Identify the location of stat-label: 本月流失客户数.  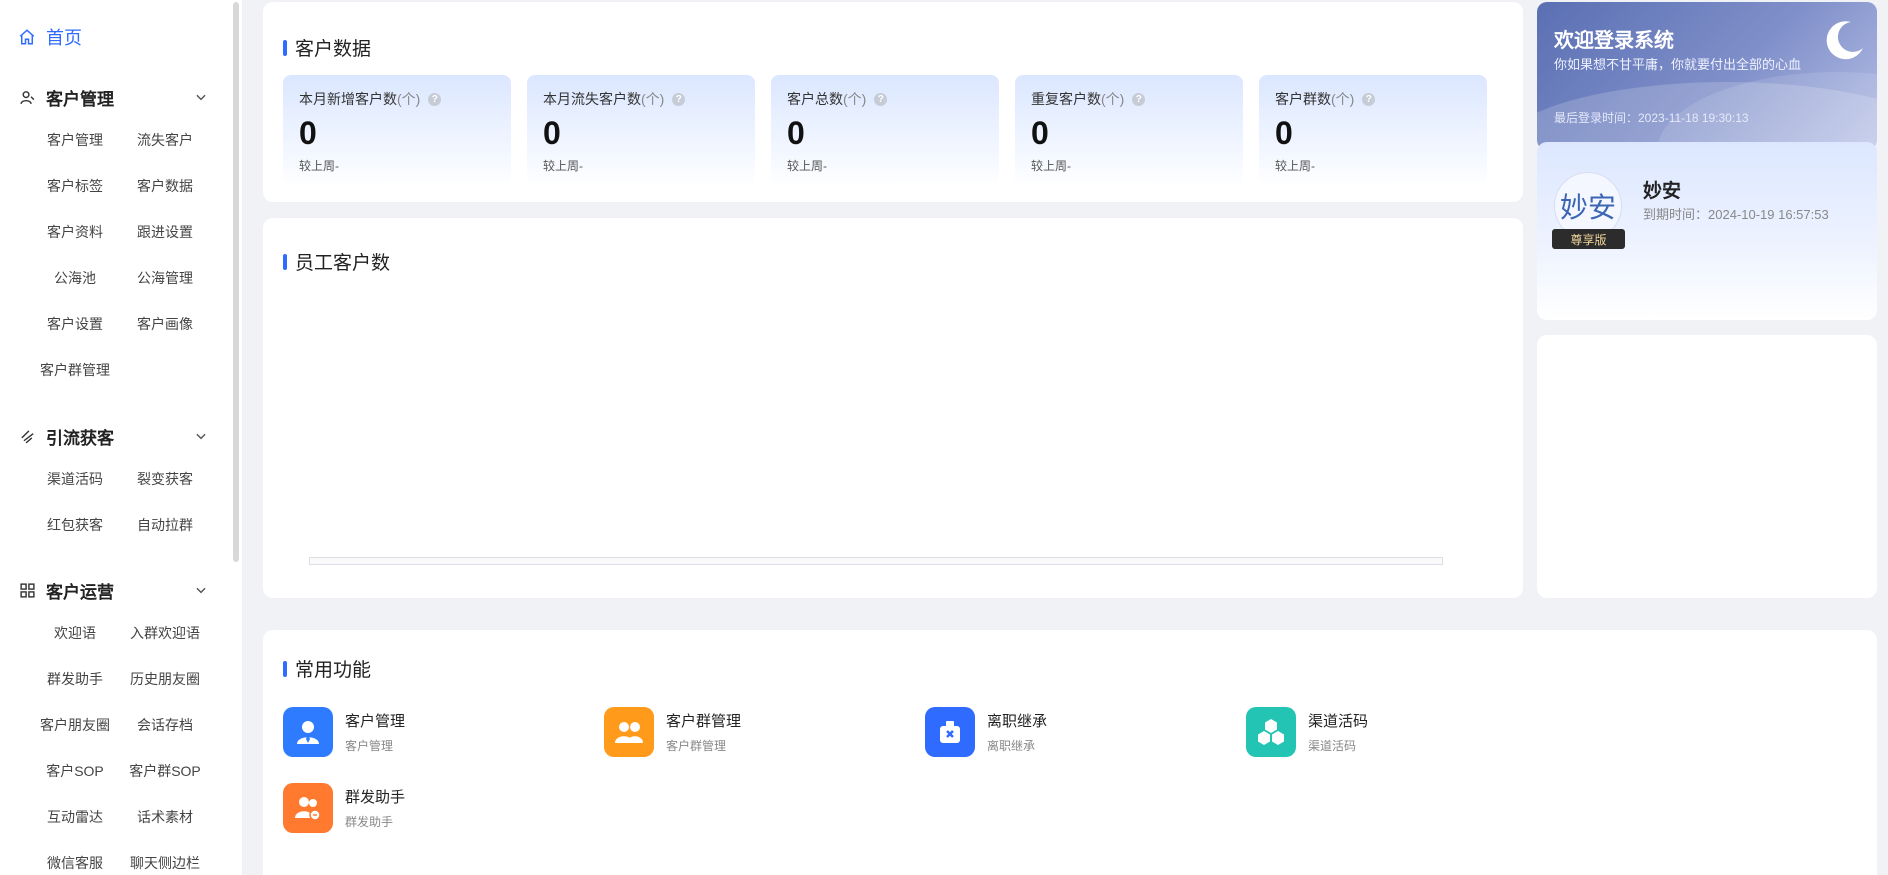
(592, 99).